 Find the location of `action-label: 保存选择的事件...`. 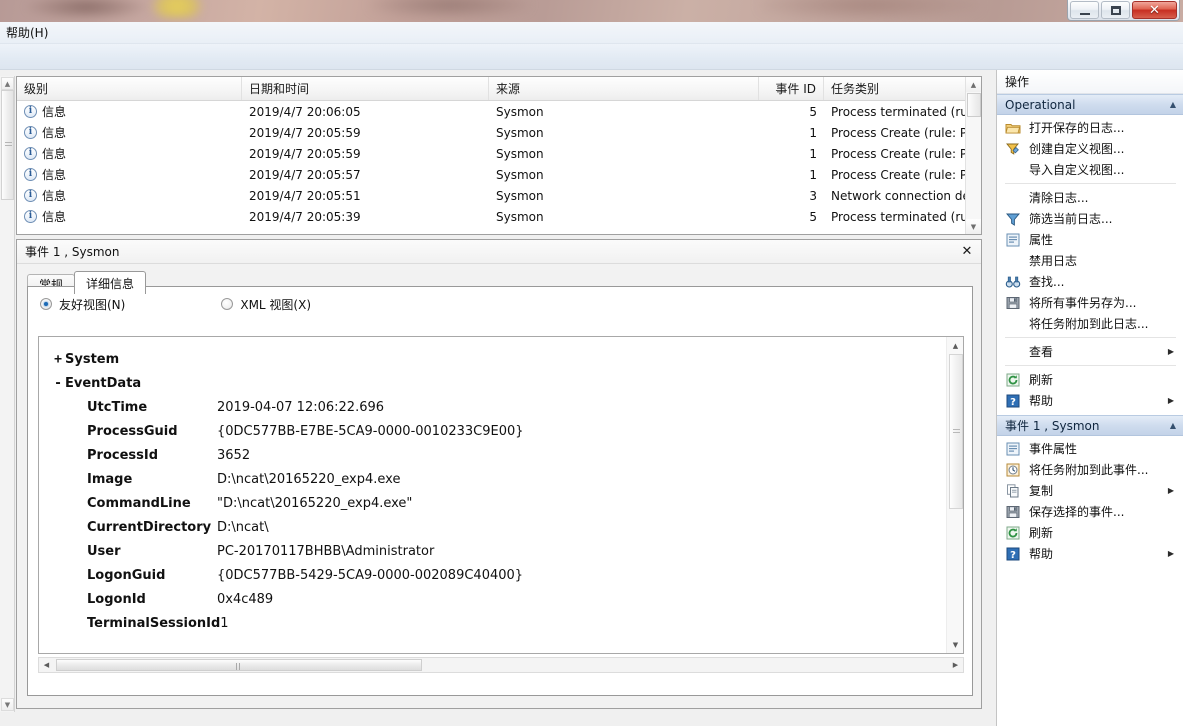

action-label: 保存选择的事件... is located at coordinates (1077, 512).